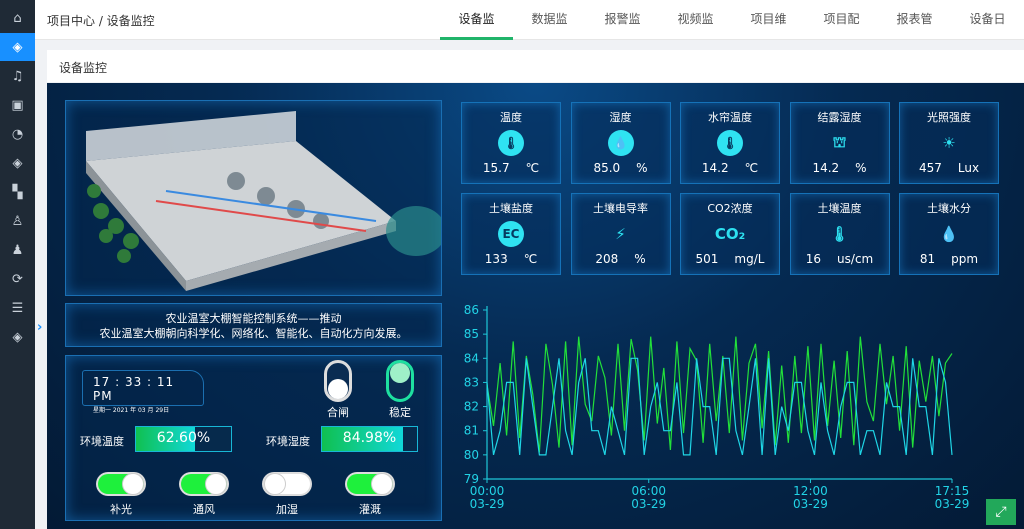 Image resolution: width=1024 pixels, height=529 pixels. I want to click on sensor-label: 土壤水分, so click(949, 208).